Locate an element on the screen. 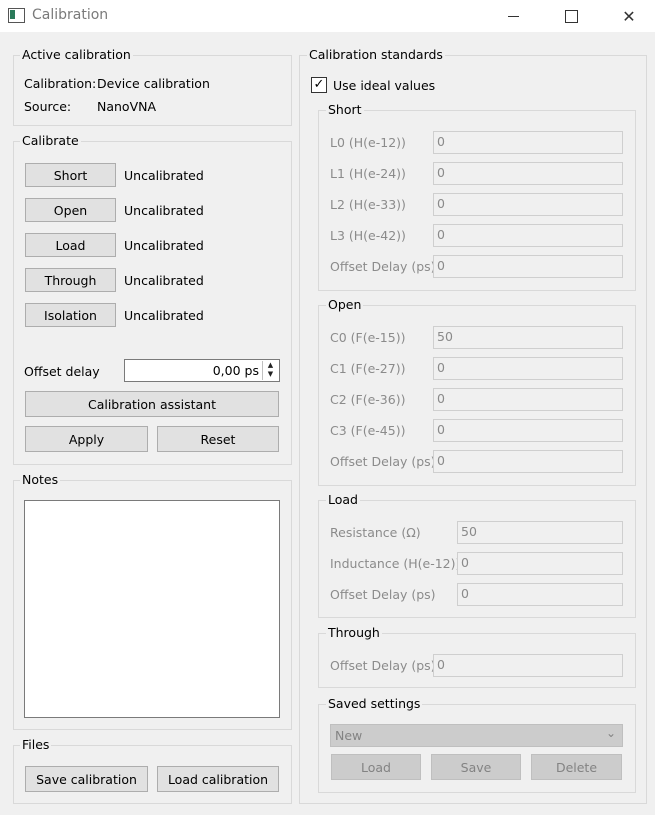 The width and height of the screenshot is (655, 815). load-inductance-label: Inductance (H(e-12)) is located at coordinates (395, 563).